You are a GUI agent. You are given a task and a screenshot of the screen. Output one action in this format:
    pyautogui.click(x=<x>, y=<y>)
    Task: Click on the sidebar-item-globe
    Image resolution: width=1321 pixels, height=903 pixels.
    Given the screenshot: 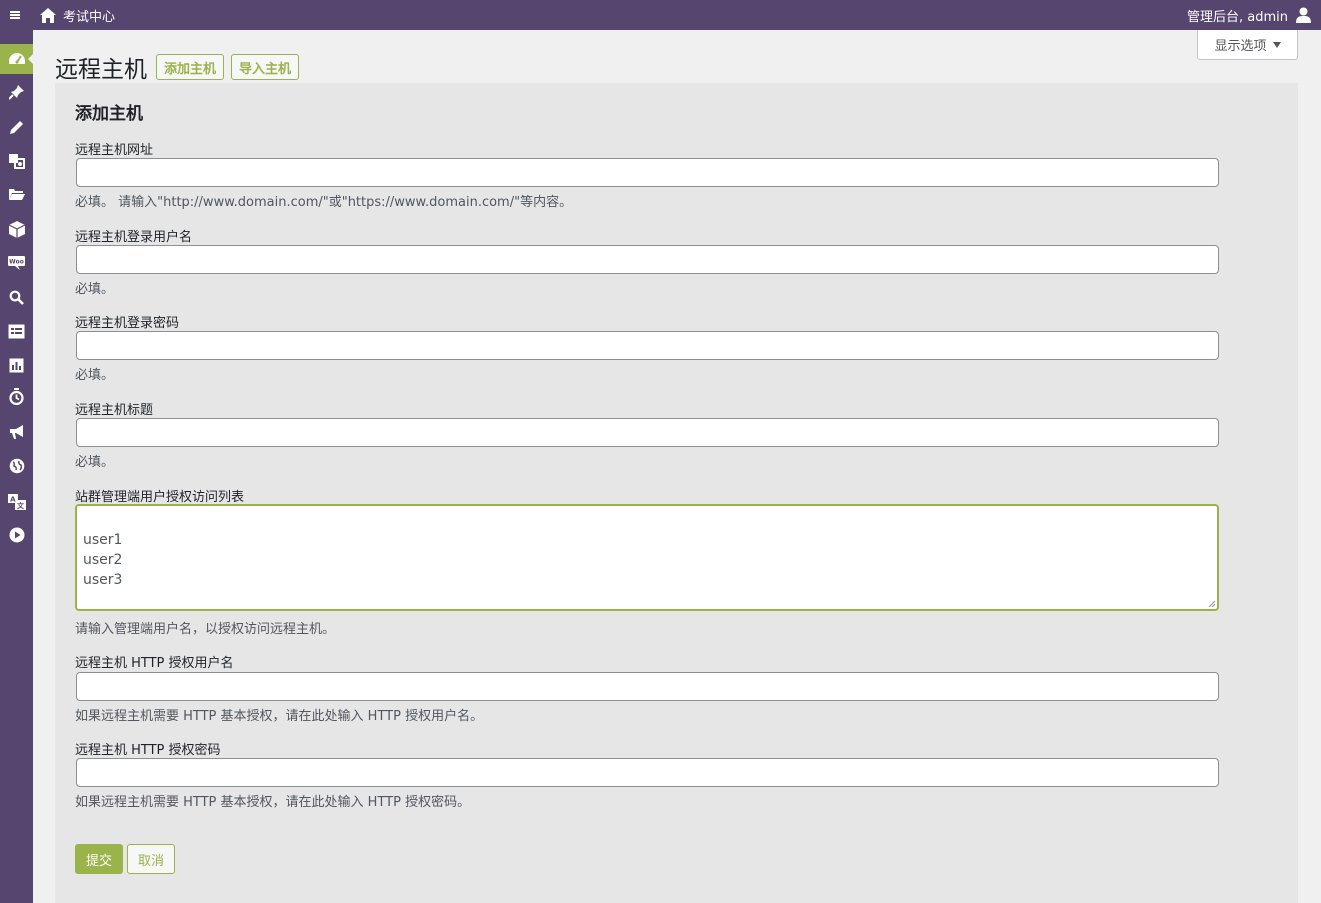 What is the action you would take?
    pyautogui.click(x=16, y=466)
    